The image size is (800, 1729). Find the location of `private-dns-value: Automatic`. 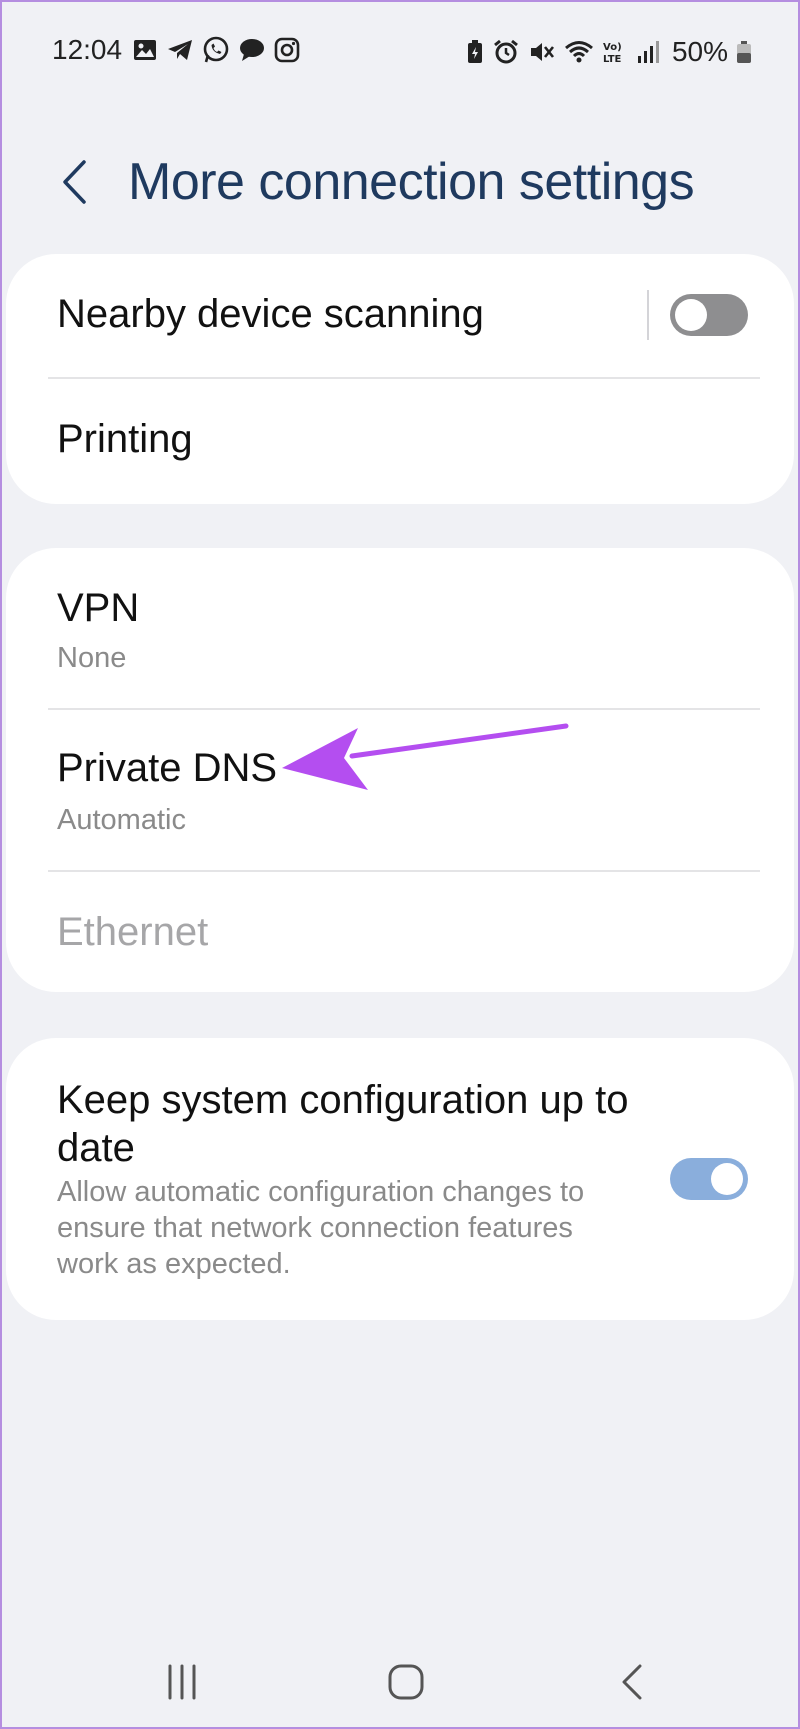

private-dns-value: Automatic is located at coordinates (121, 820).